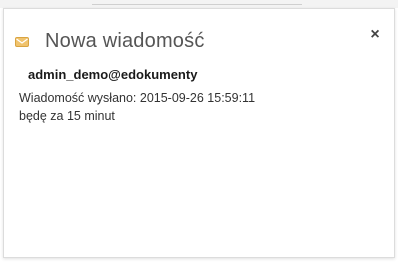 The height and width of the screenshot is (262, 398). What do you see at coordinates (113, 74) in the screenshot?
I see `sender-address: admin_demo@edokumenty` at bounding box center [113, 74].